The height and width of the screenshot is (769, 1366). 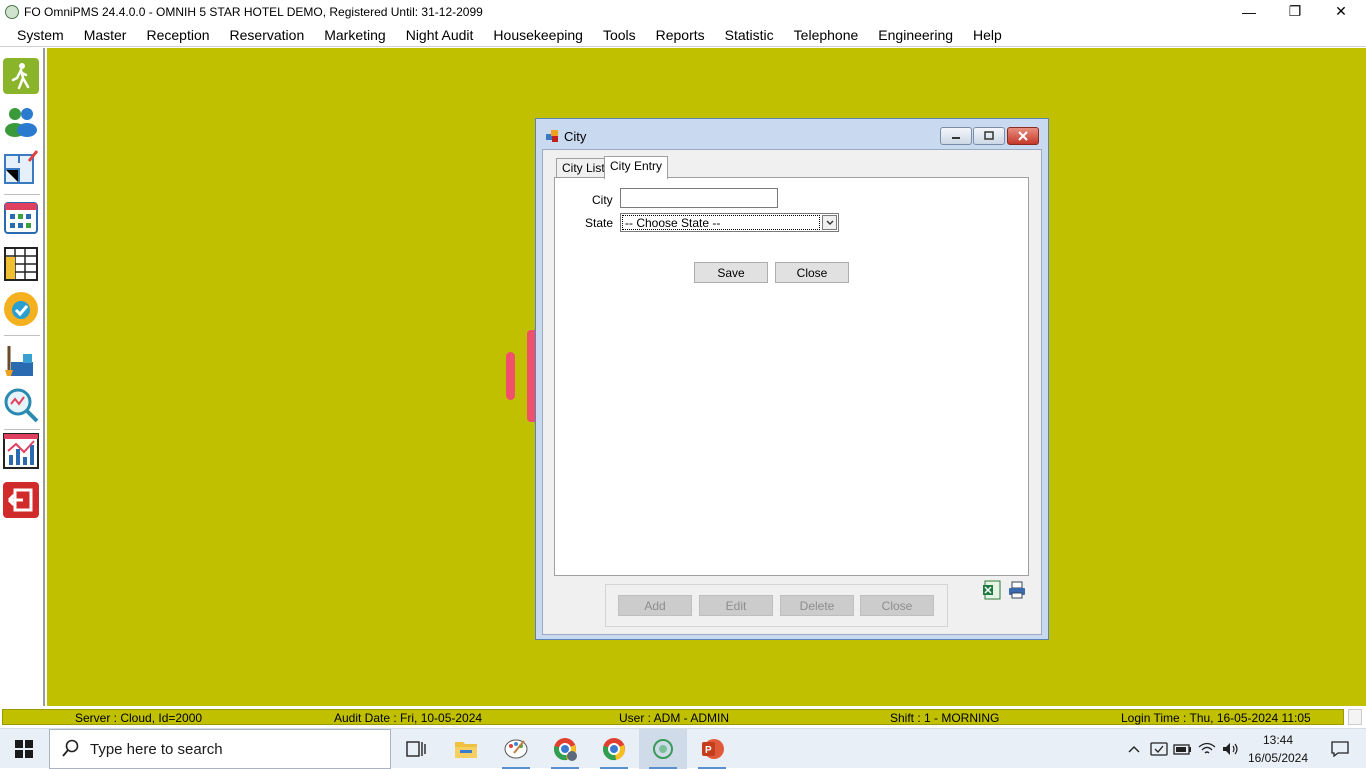 What do you see at coordinates (21, 405) in the screenshot?
I see `search-analytics-icon` at bounding box center [21, 405].